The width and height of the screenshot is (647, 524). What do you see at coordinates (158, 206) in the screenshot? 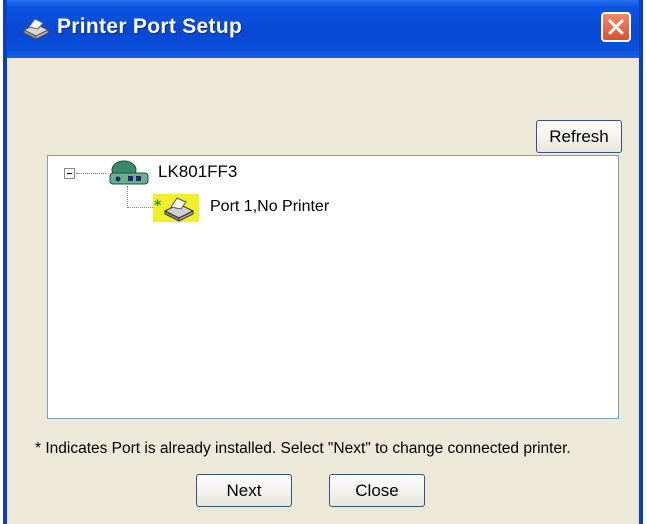
I see `installed-marker: *` at bounding box center [158, 206].